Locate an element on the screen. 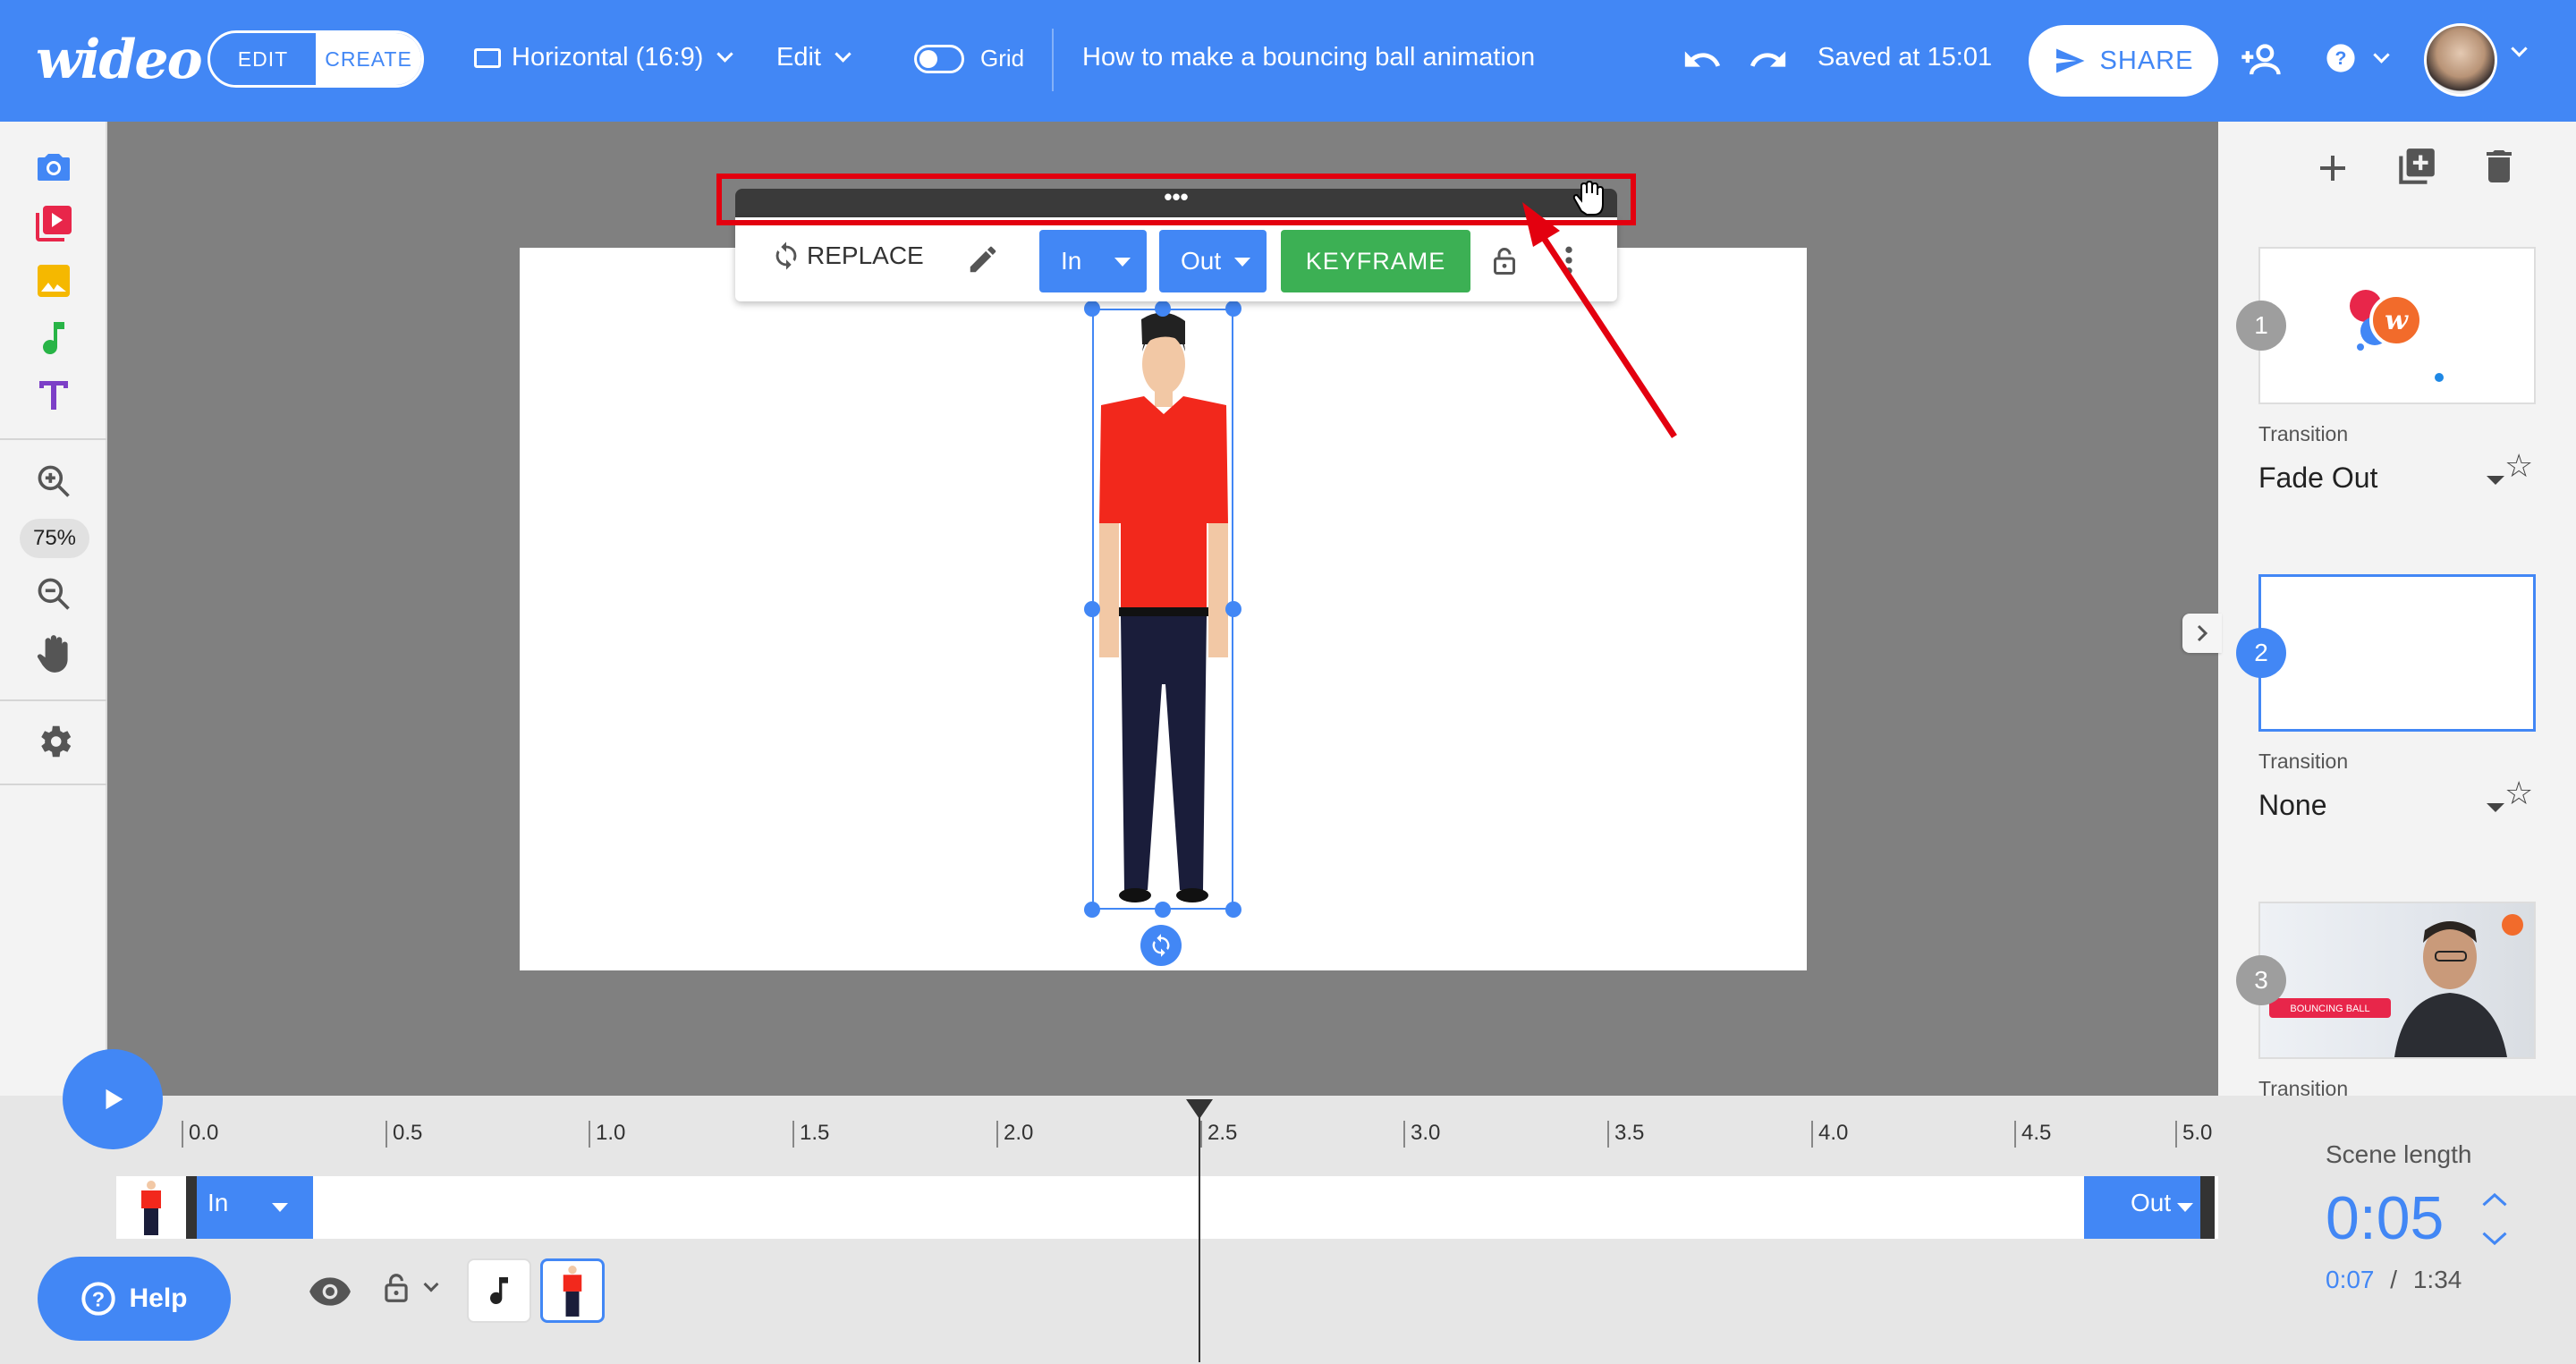  decrease-length-icon is located at coordinates (2494, 1241).